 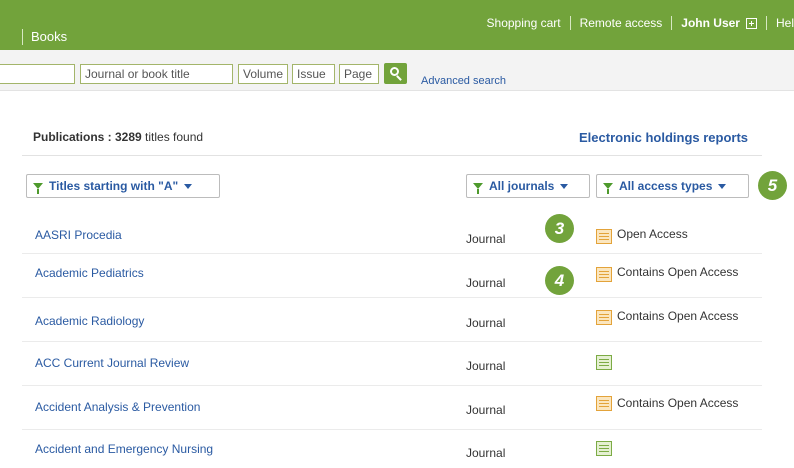 I want to click on journal-type-filter: All journals, so click(x=528, y=186).